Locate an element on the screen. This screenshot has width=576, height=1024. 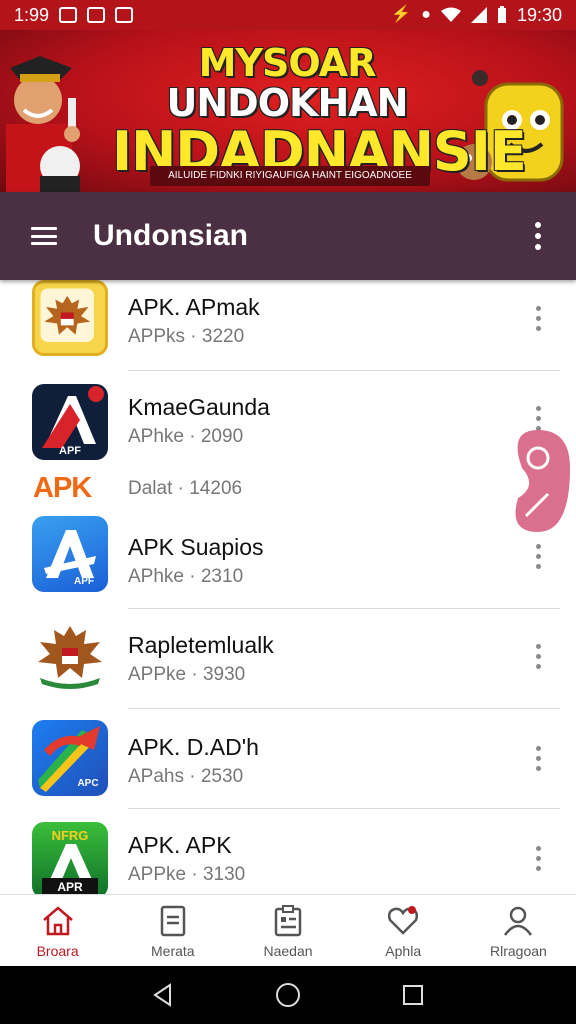
garuda-green-icon is located at coordinates (70, 656).